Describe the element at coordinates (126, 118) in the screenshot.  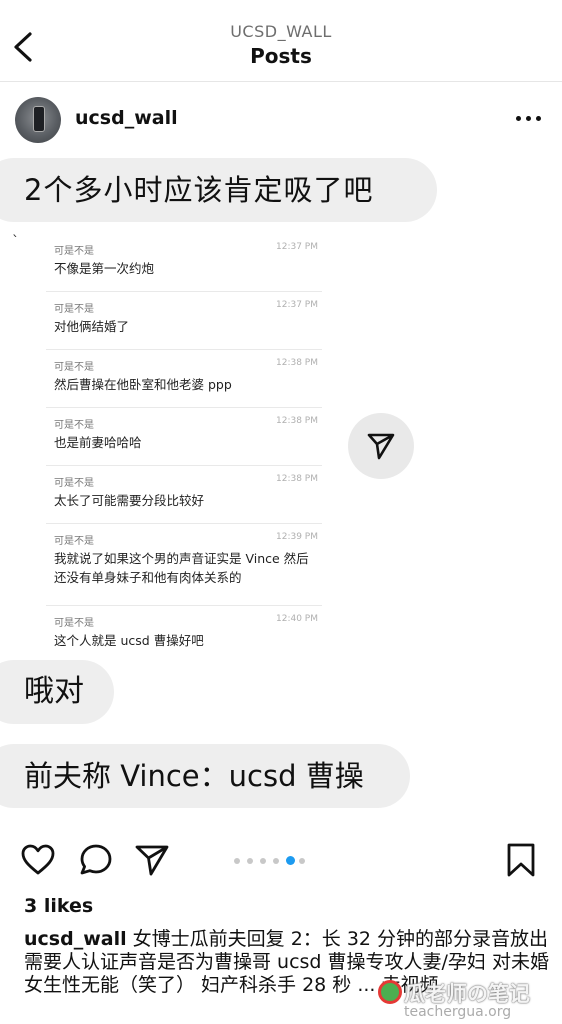
I see `author-name: ucsd_wall` at that location.